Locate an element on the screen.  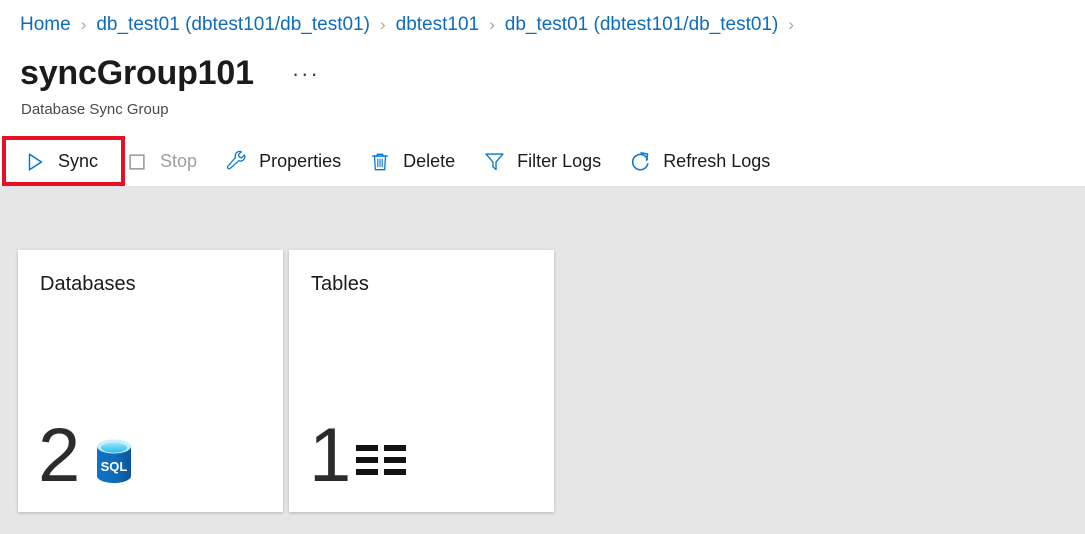
refresh-logs-button: Refresh Logs is located at coordinates (702, 162).